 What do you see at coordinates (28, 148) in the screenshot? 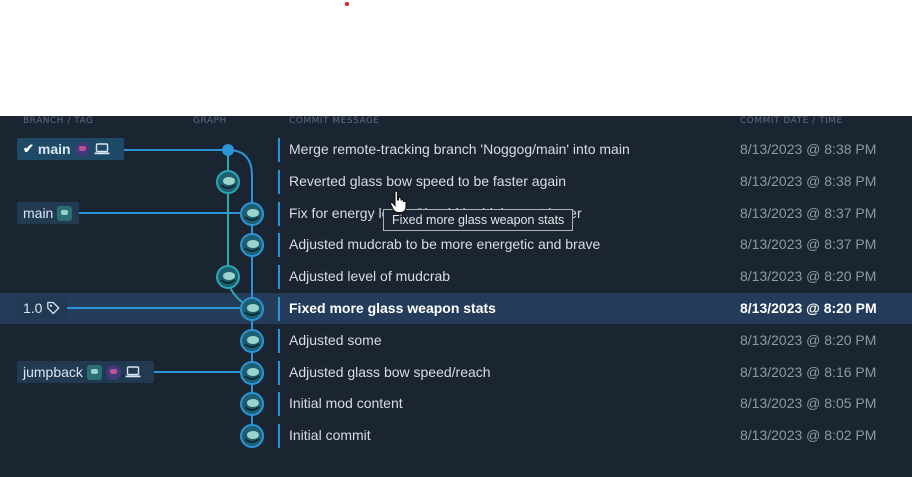
I see `check-icon: ✔` at bounding box center [28, 148].